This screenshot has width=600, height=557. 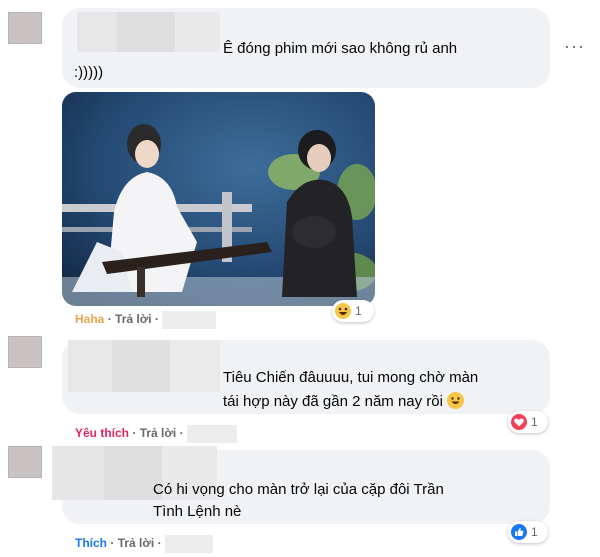 I want to click on haha-emoji-icon, so click(x=343, y=311).